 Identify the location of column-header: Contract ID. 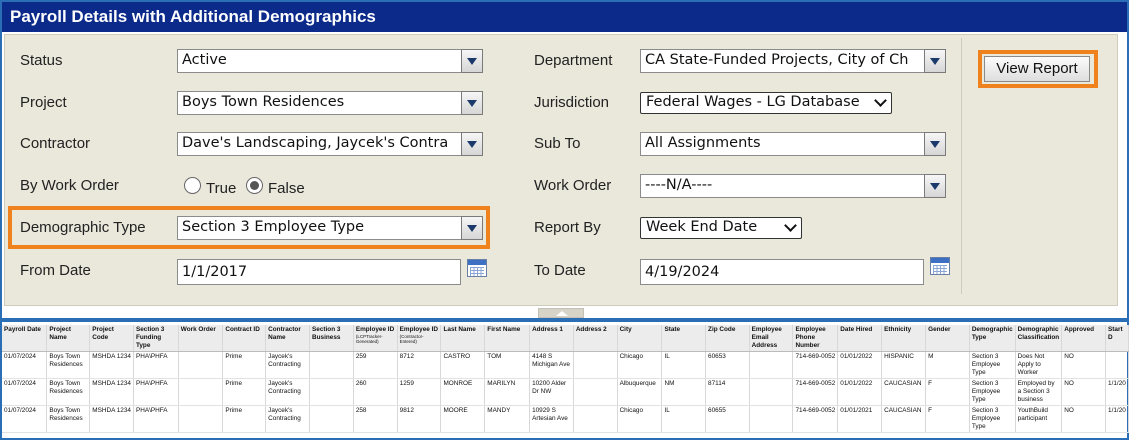
(244, 338).